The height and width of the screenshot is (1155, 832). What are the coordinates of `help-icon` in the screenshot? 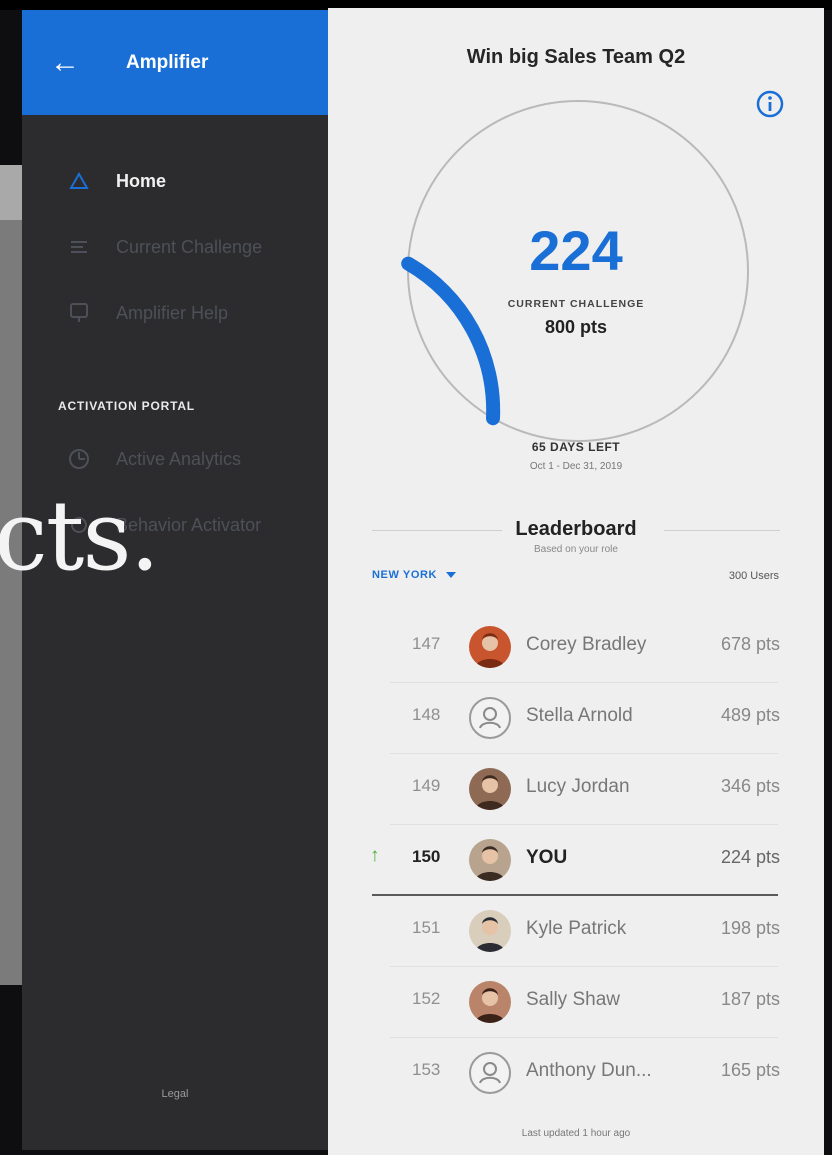 It's located at (79, 313).